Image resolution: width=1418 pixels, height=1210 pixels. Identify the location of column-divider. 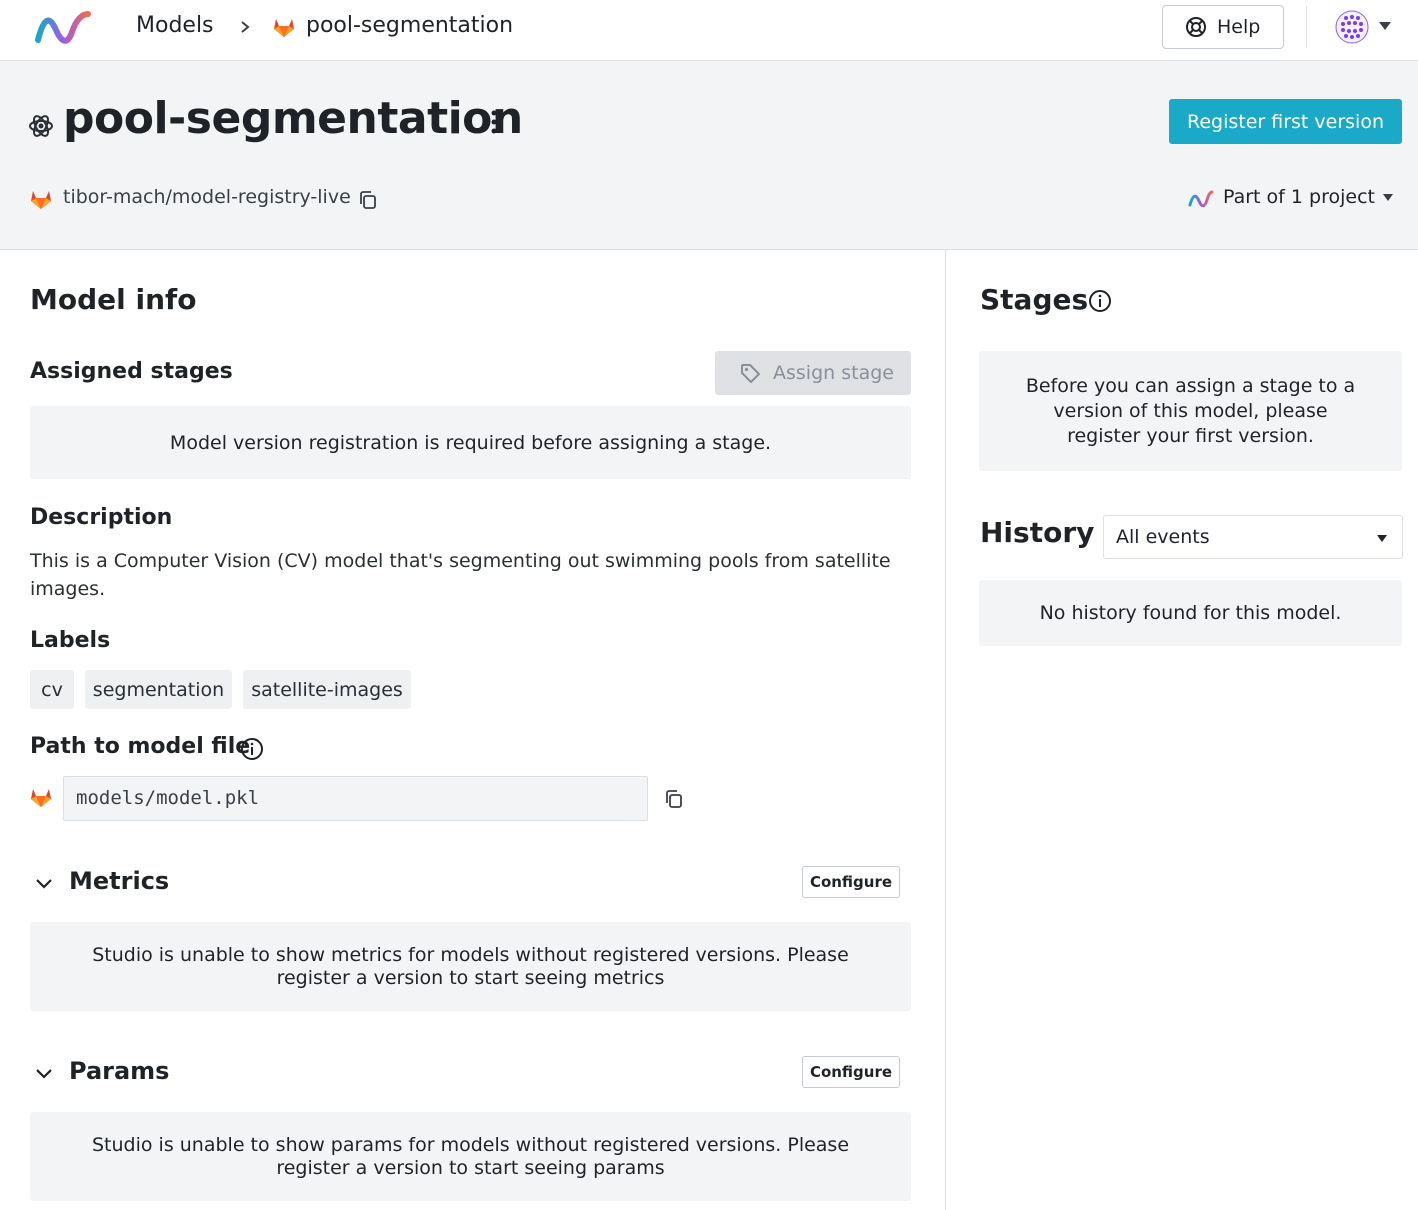
(945, 730).